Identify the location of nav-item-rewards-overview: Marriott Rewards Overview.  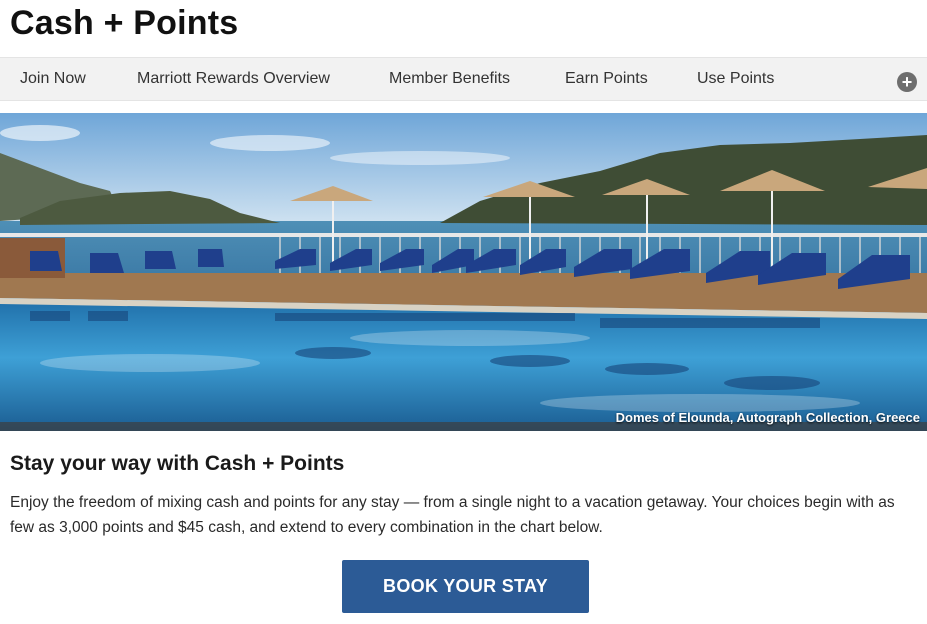
(233, 79).